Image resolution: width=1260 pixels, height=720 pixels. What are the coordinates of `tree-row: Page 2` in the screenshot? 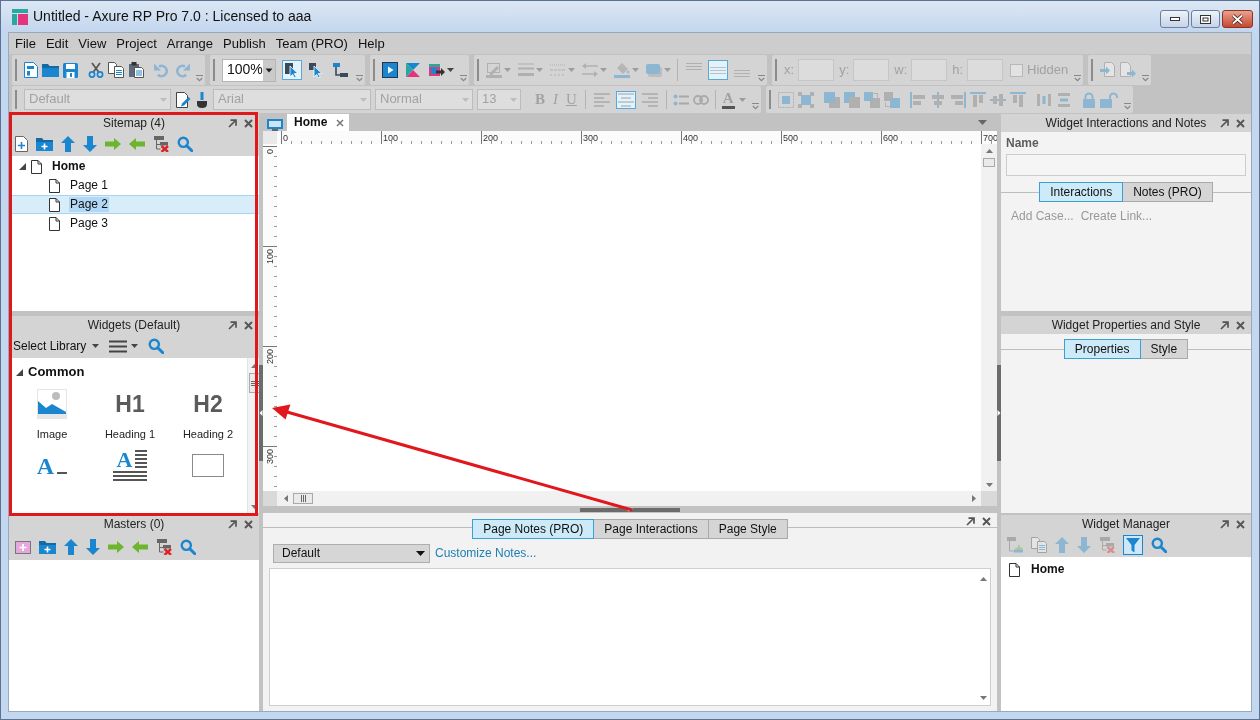 It's located at (134, 204).